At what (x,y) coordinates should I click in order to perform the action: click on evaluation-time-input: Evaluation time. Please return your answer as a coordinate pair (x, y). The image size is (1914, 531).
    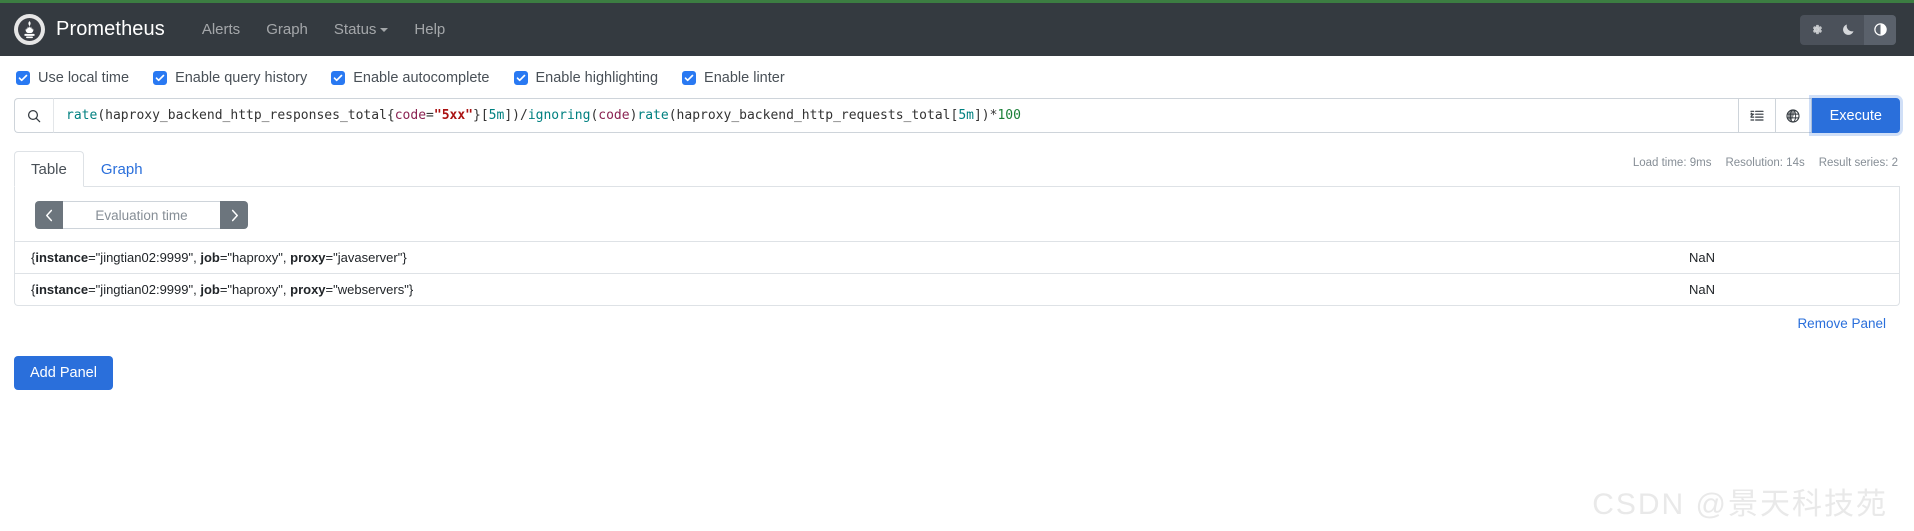
    Looking at the image, I should click on (141, 215).